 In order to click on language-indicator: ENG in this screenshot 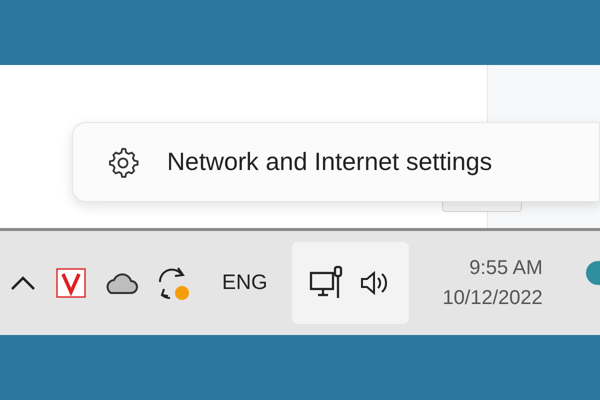, I will do `click(245, 283)`.